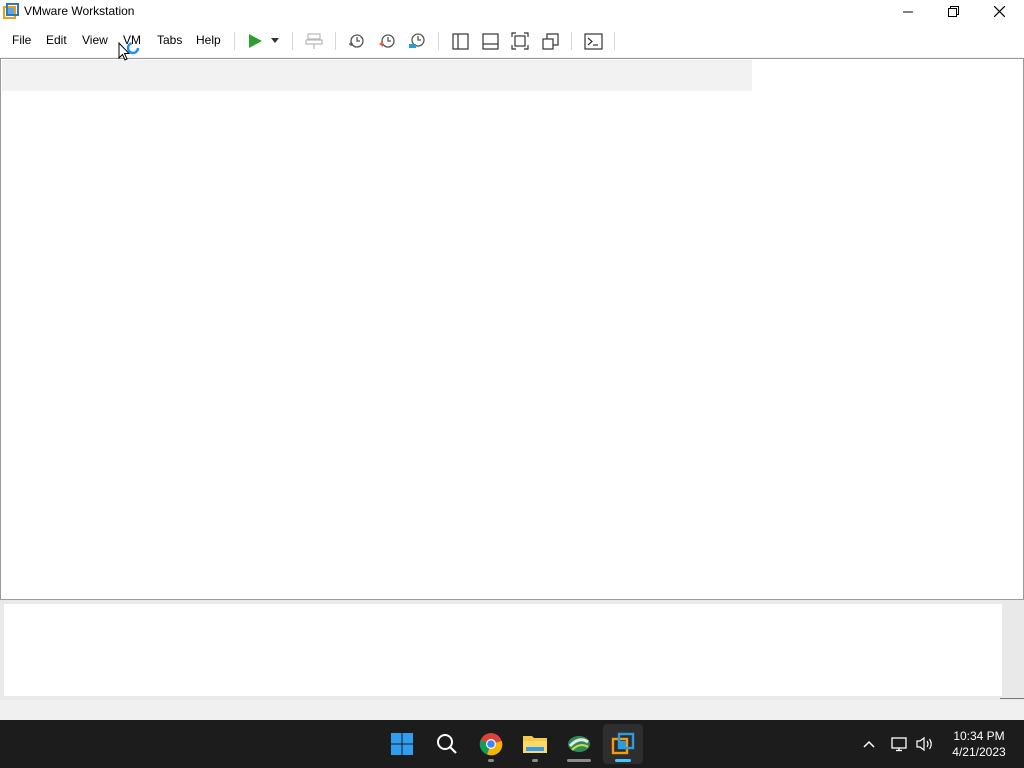 The height and width of the screenshot is (768, 1024). I want to click on snapshot-manager-icon, so click(417, 40).